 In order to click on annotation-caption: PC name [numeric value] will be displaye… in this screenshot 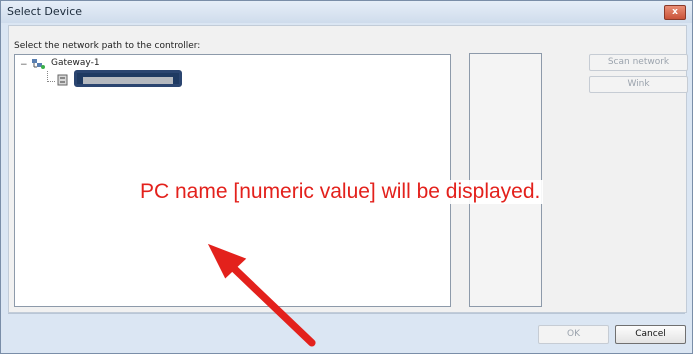, I will do `click(340, 192)`.